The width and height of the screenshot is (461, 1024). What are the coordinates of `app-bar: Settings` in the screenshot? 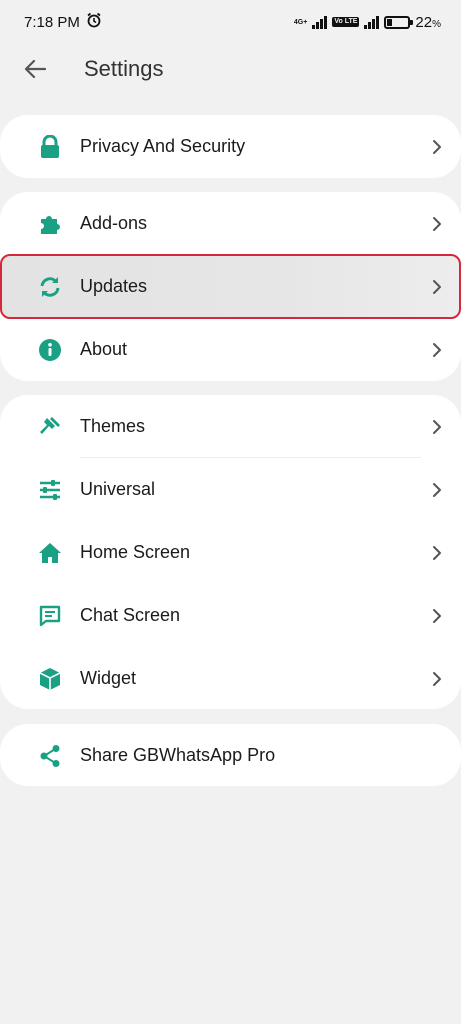 It's located at (230, 69).